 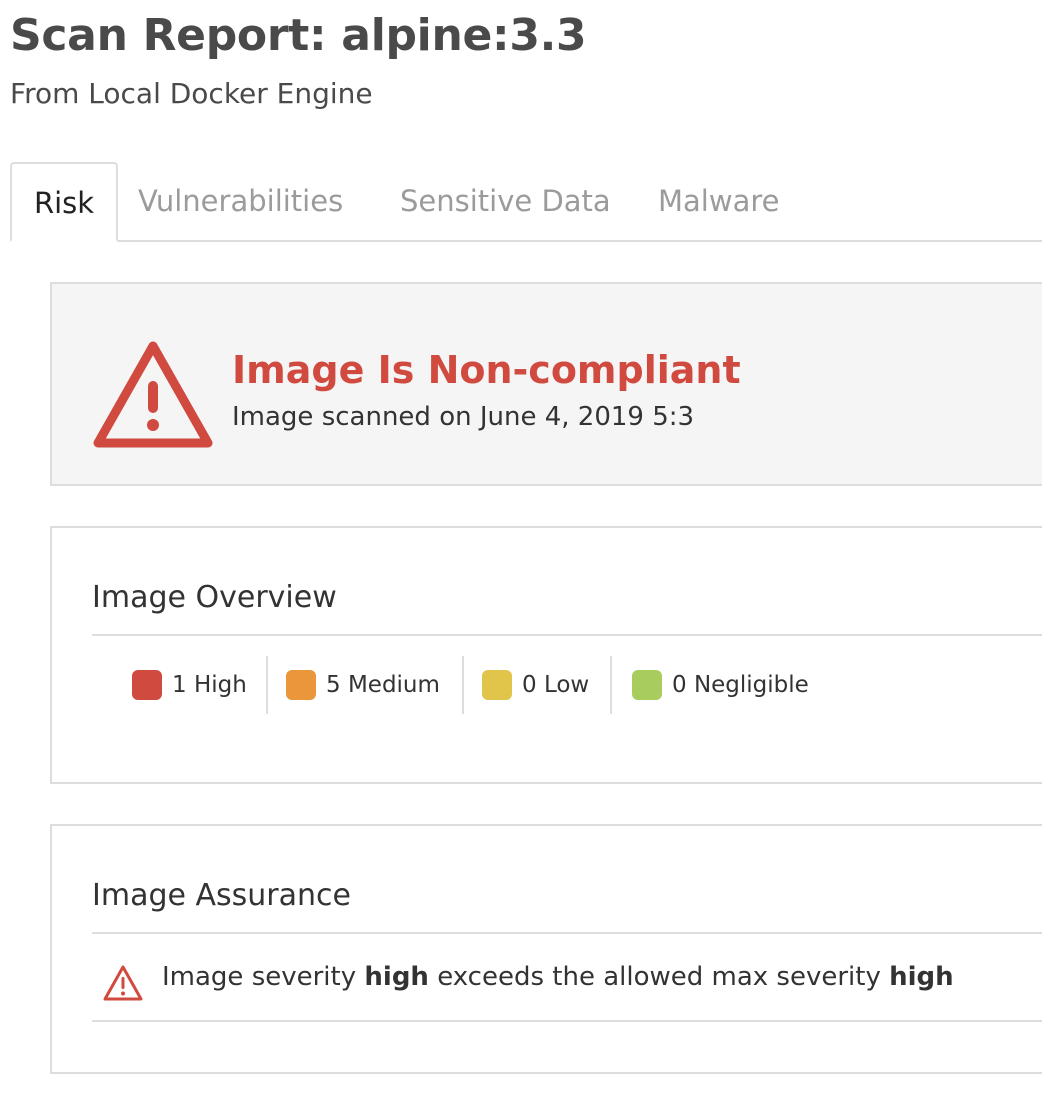 I want to click on severity-negligible-label: 0 Negligible, so click(x=740, y=685).